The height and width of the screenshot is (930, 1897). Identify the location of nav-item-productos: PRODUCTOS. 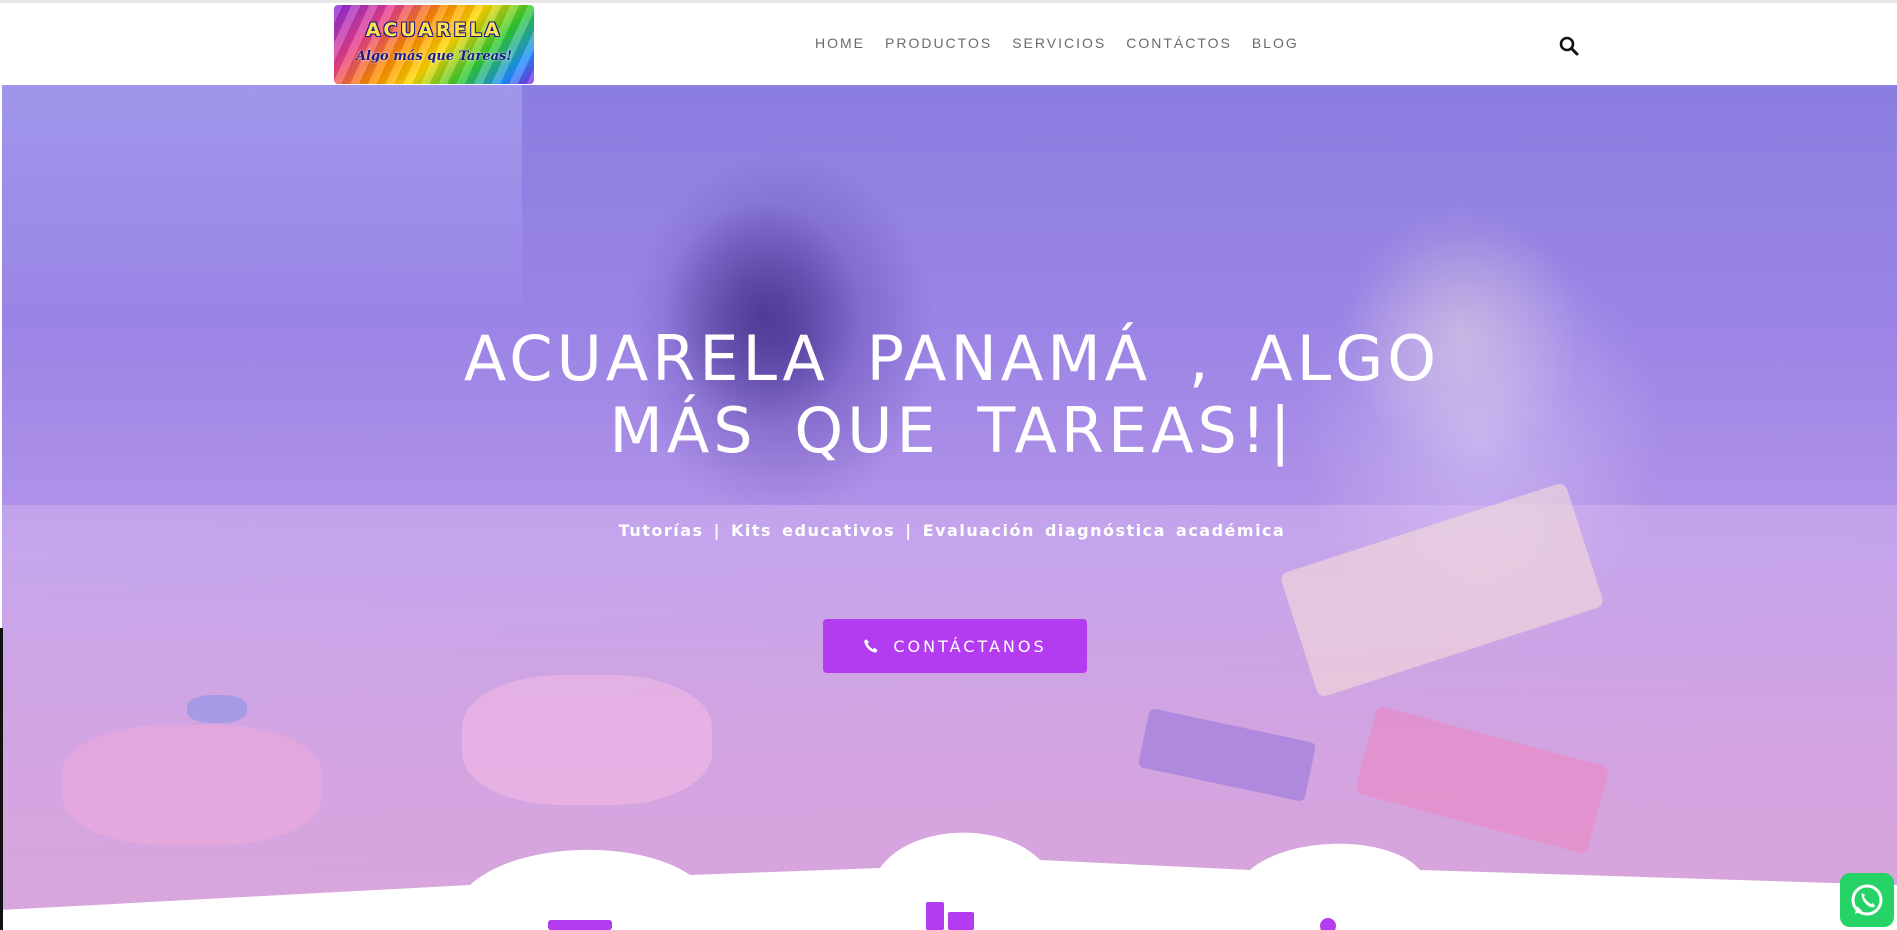
(938, 43).